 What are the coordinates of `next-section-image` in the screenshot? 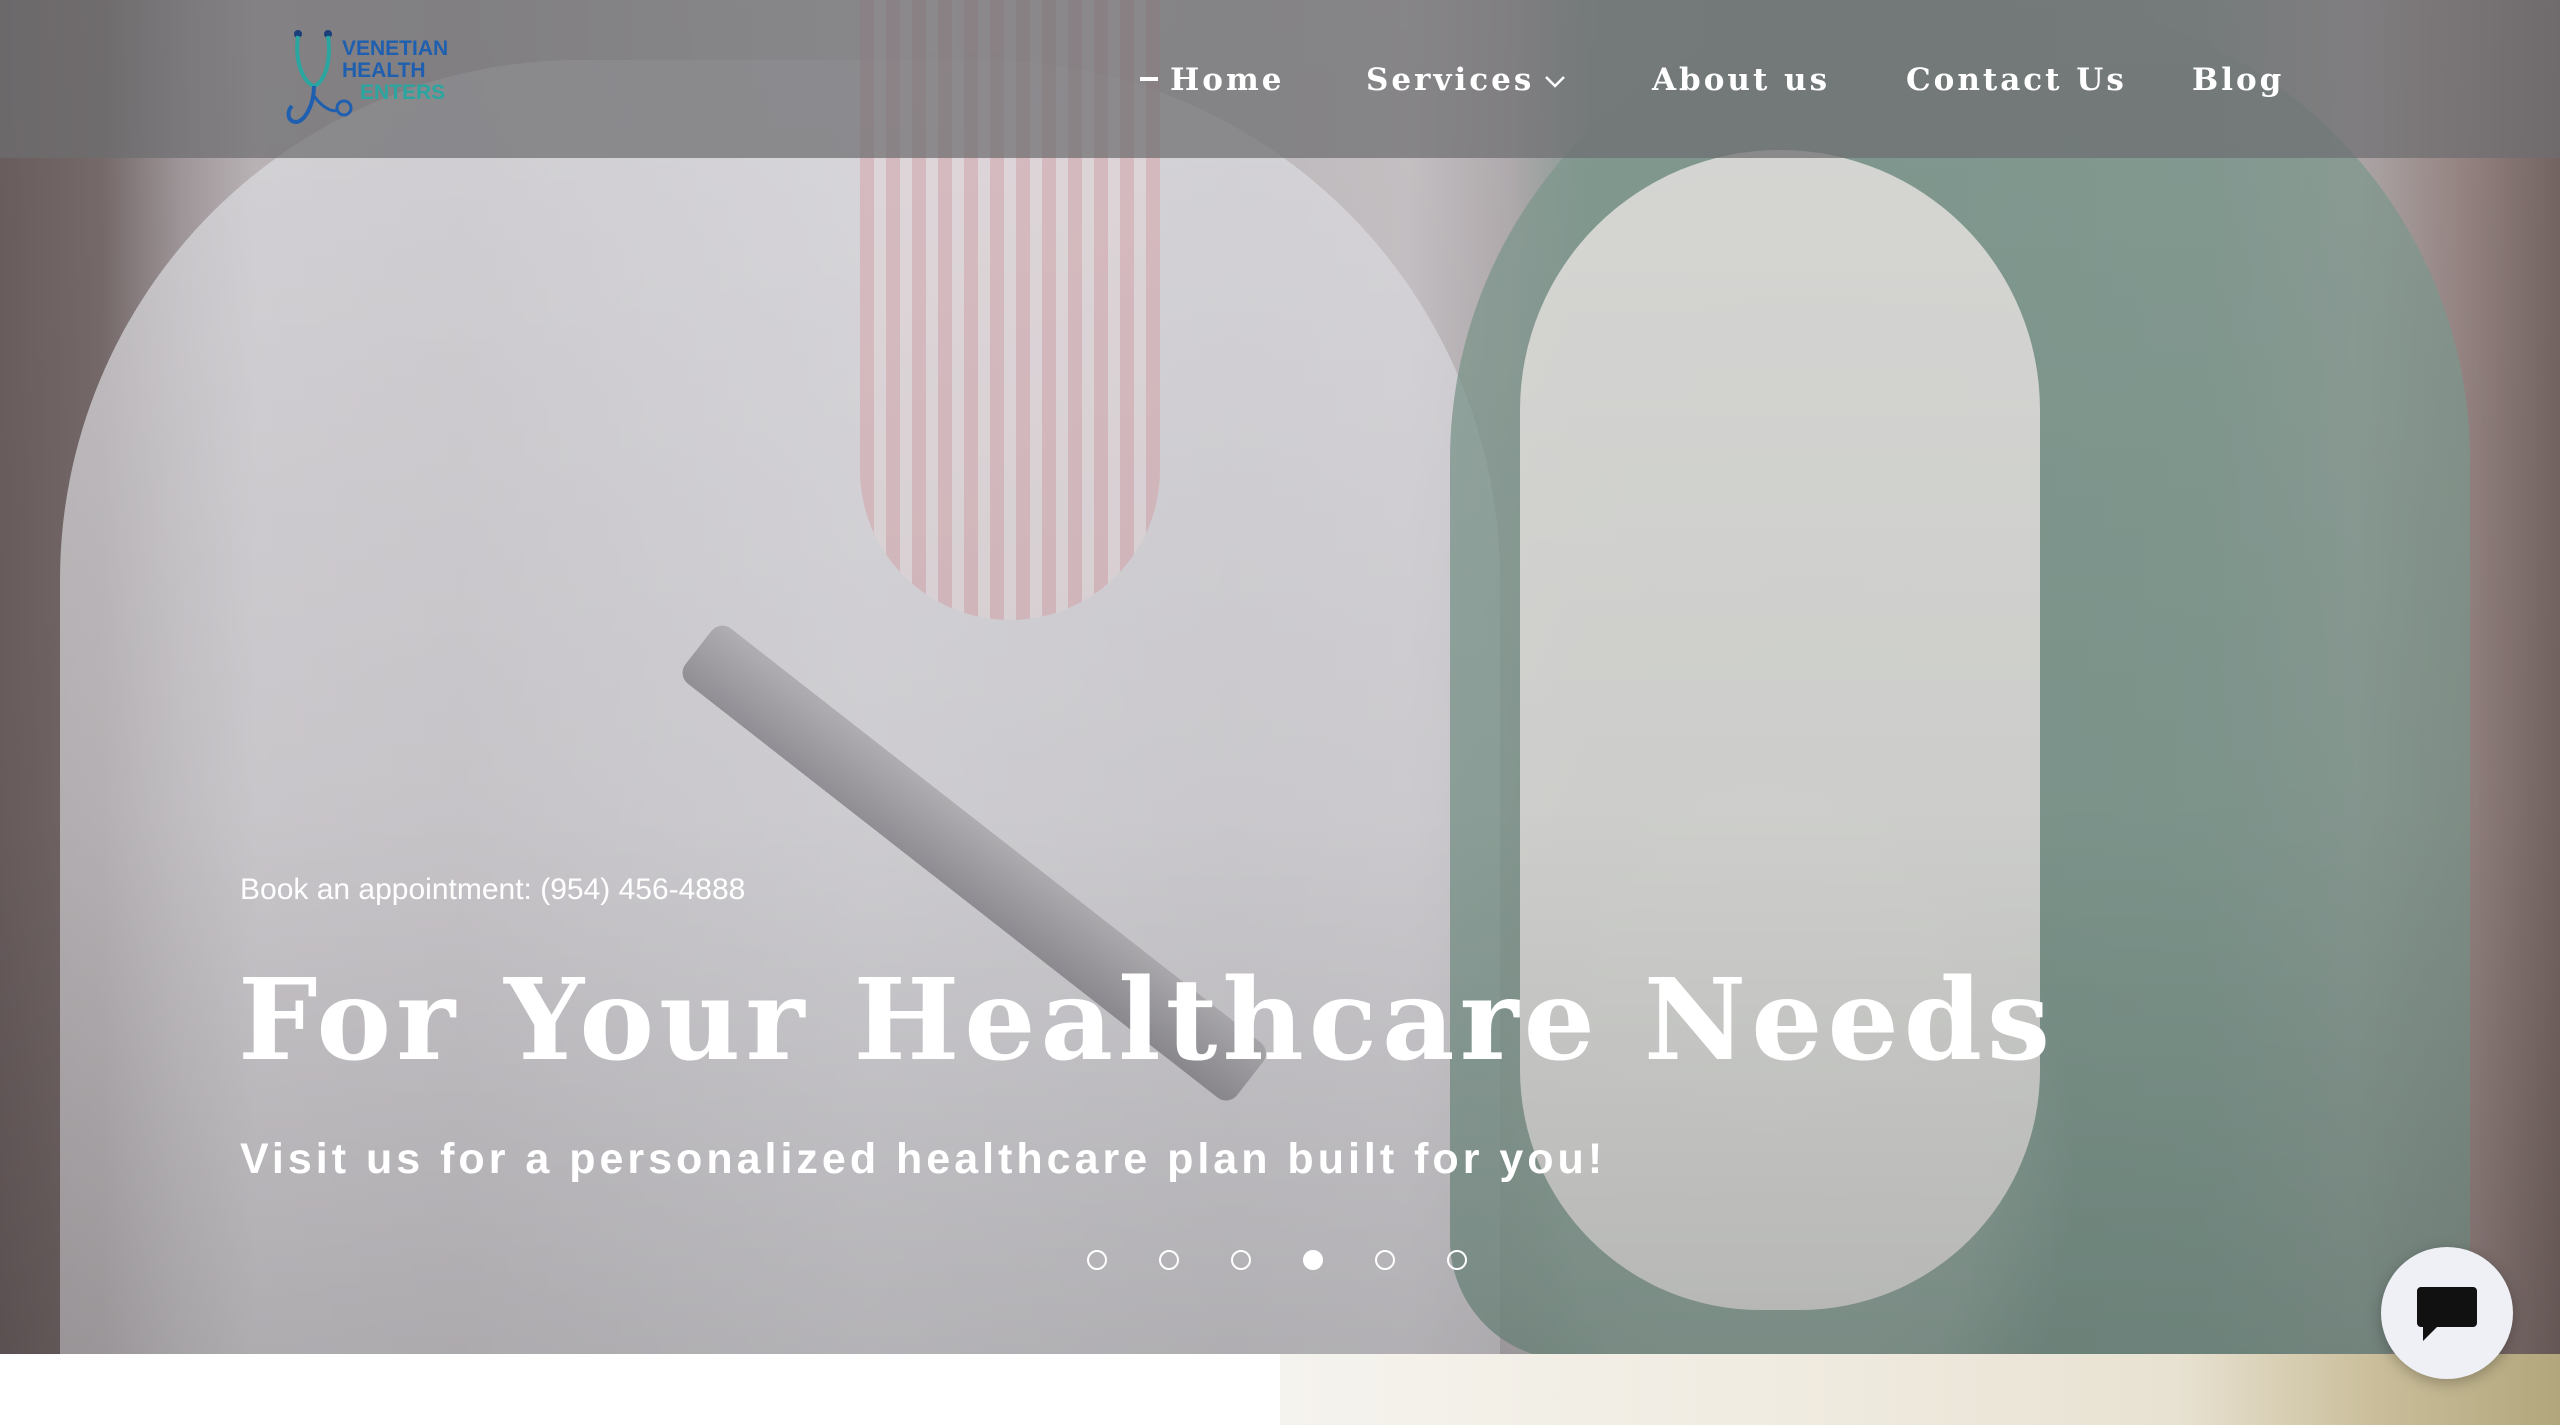 It's located at (1920, 1389).